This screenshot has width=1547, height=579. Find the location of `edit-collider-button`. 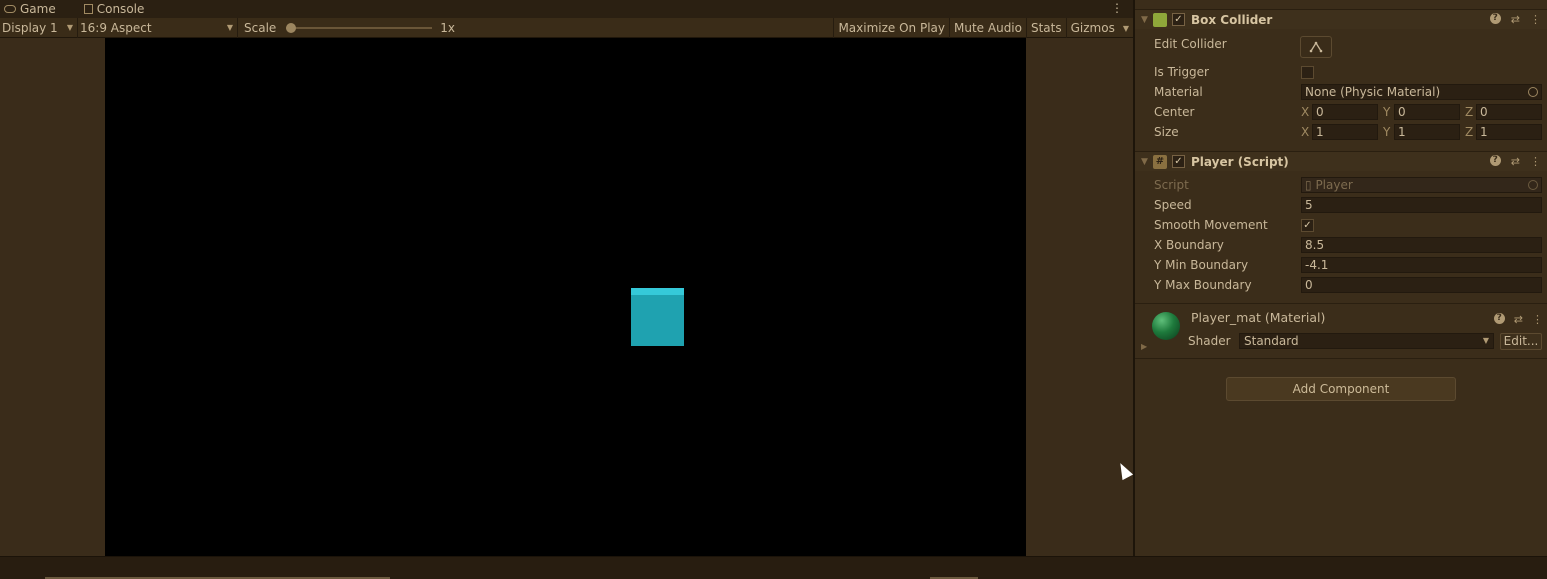

edit-collider-button is located at coordinates (1316, 47).